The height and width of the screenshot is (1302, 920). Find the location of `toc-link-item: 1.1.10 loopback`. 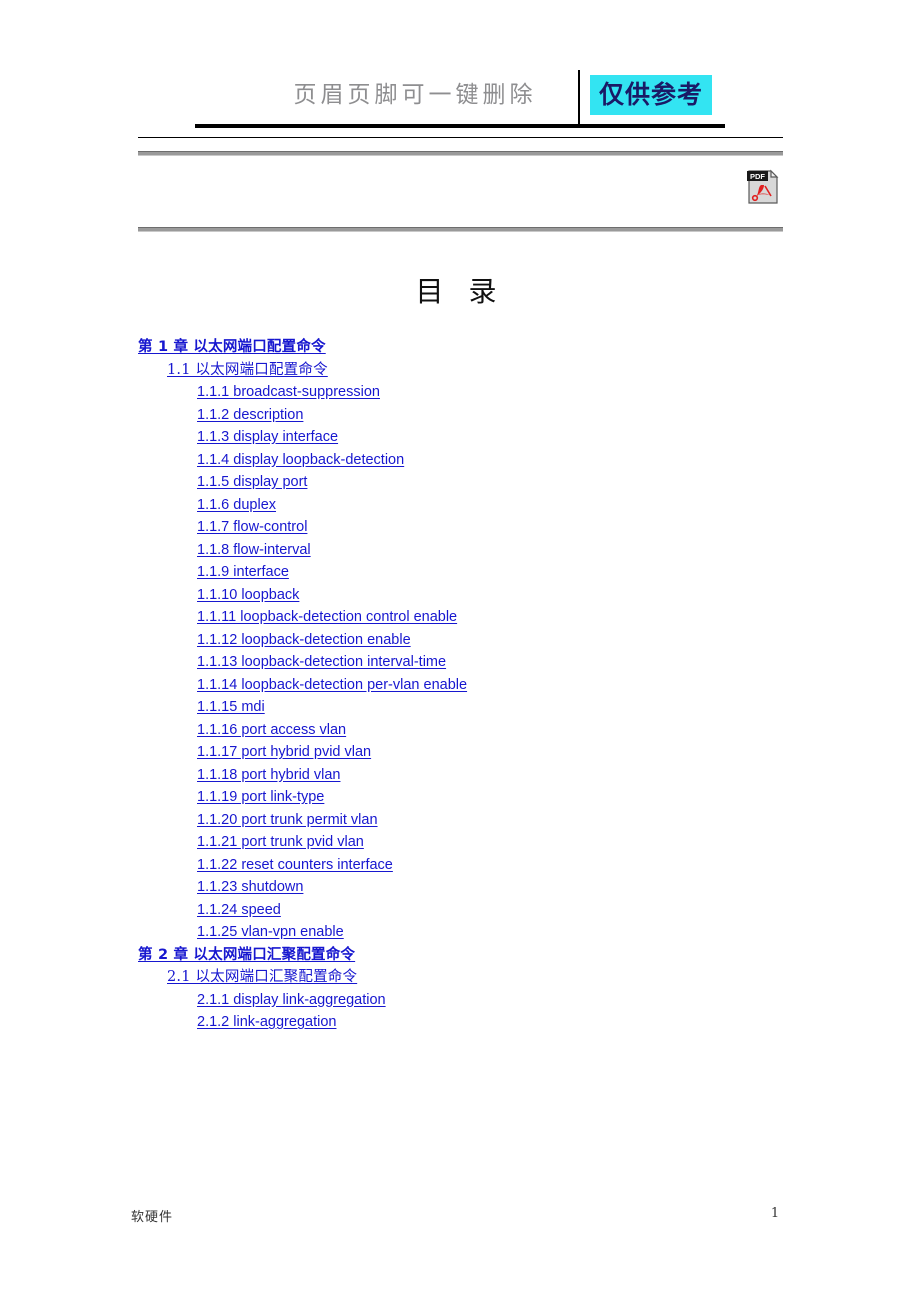

toc-link-item: 1.1.10 loopback is located at coordinates (248, 595).